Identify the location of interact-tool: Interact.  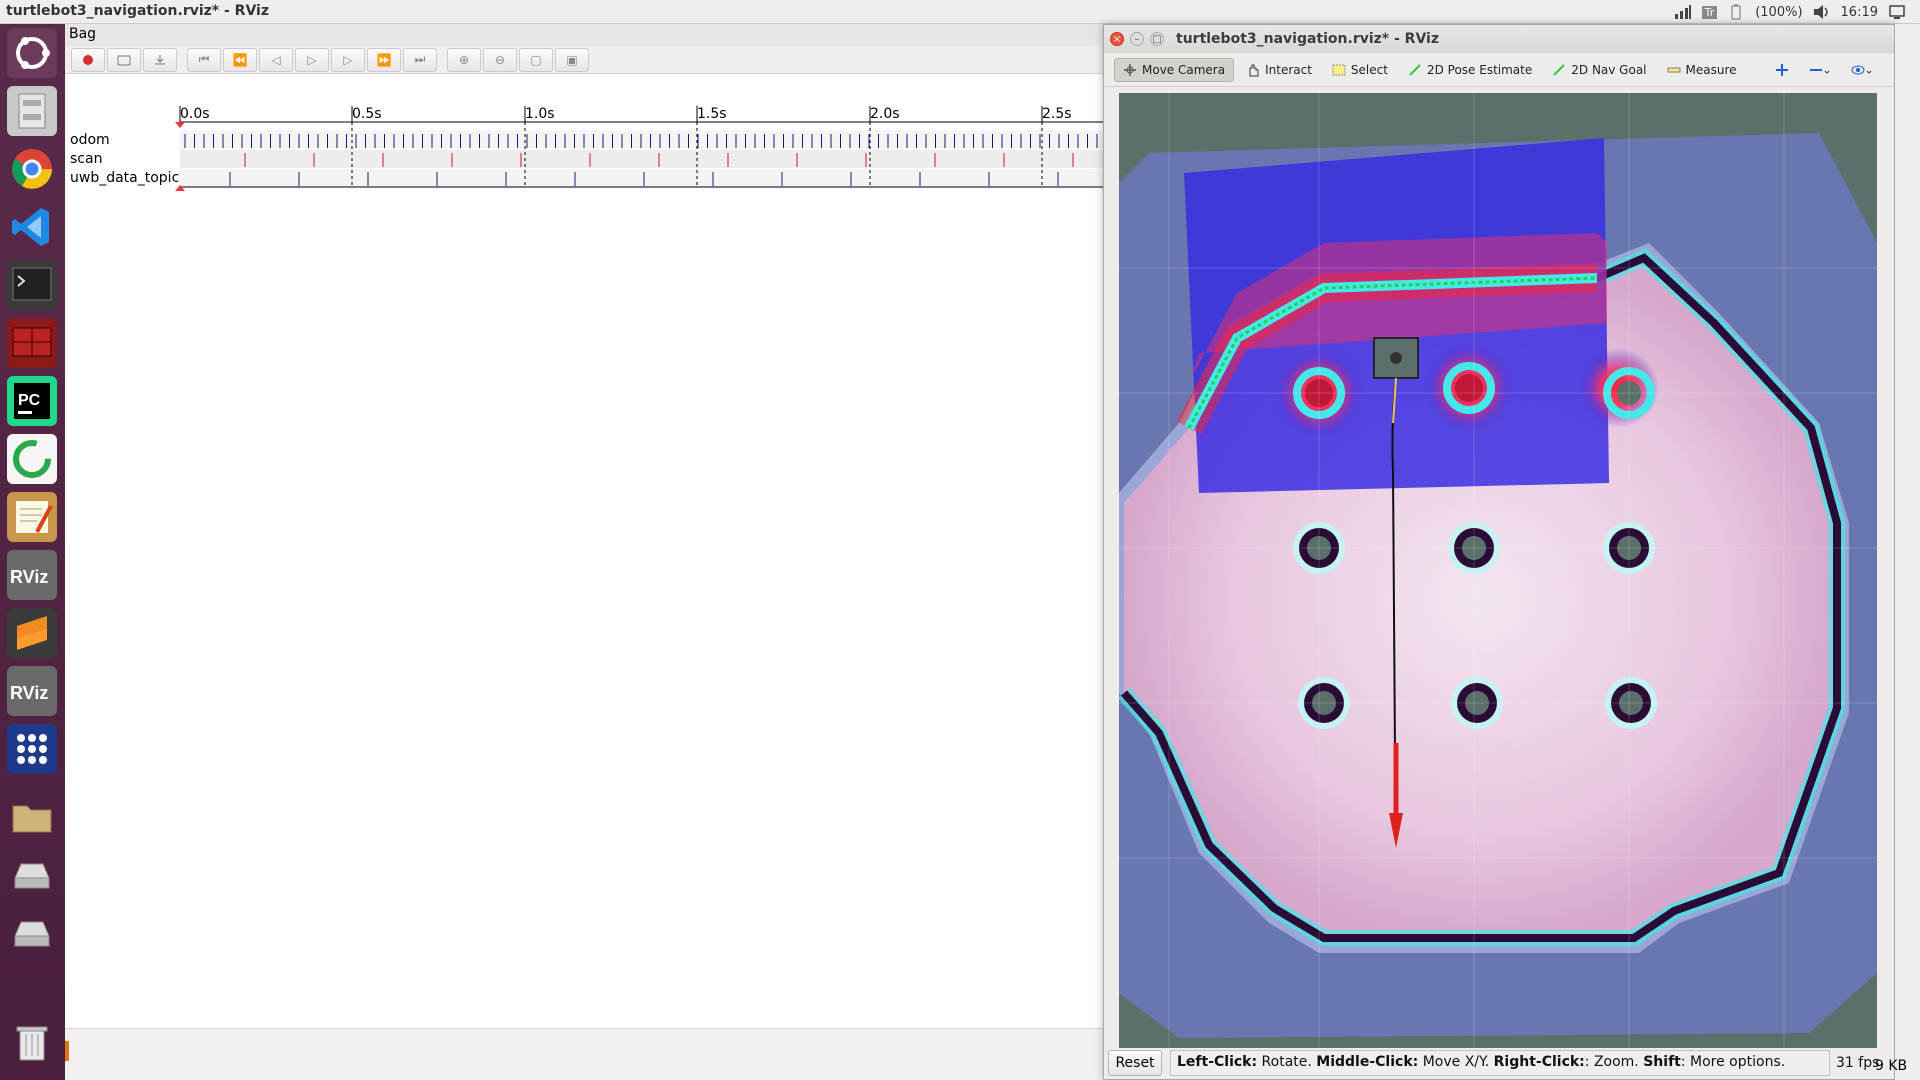
(1279, 70).